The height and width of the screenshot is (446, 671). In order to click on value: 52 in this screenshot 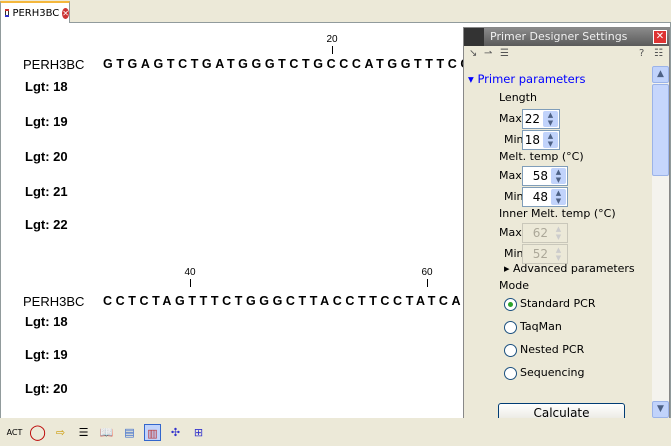, I will do `click(540, 254)`.